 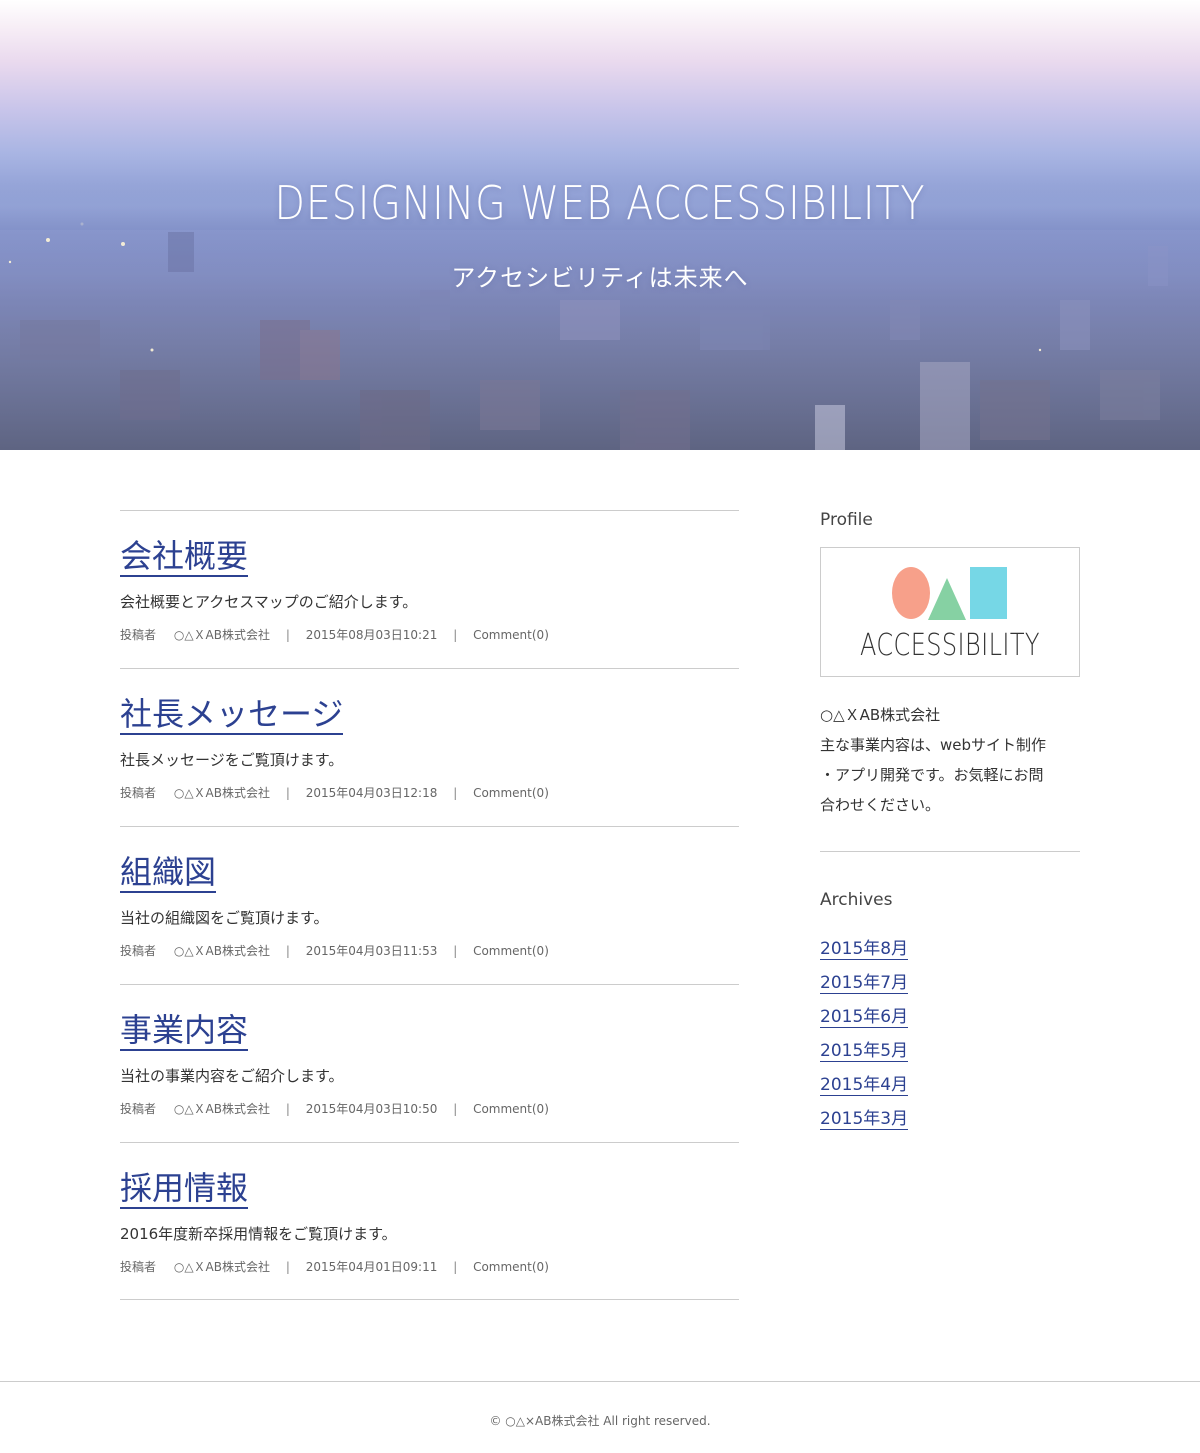 I want to click on profile-heading: Profile, so click(x=846, y=520).